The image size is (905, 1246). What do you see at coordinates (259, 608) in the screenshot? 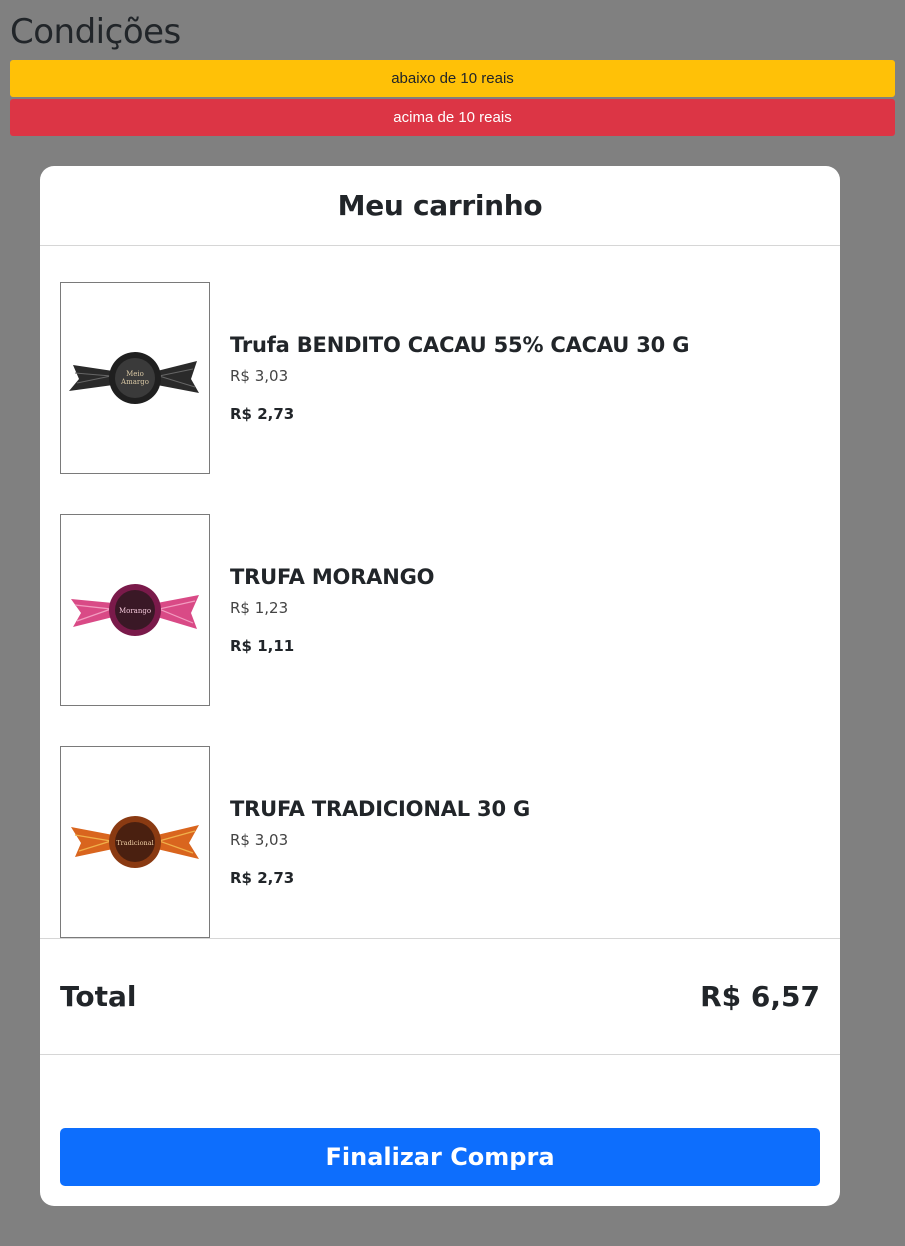
I see `product-price: R$ 1,23` at bounding box center [259, 608].